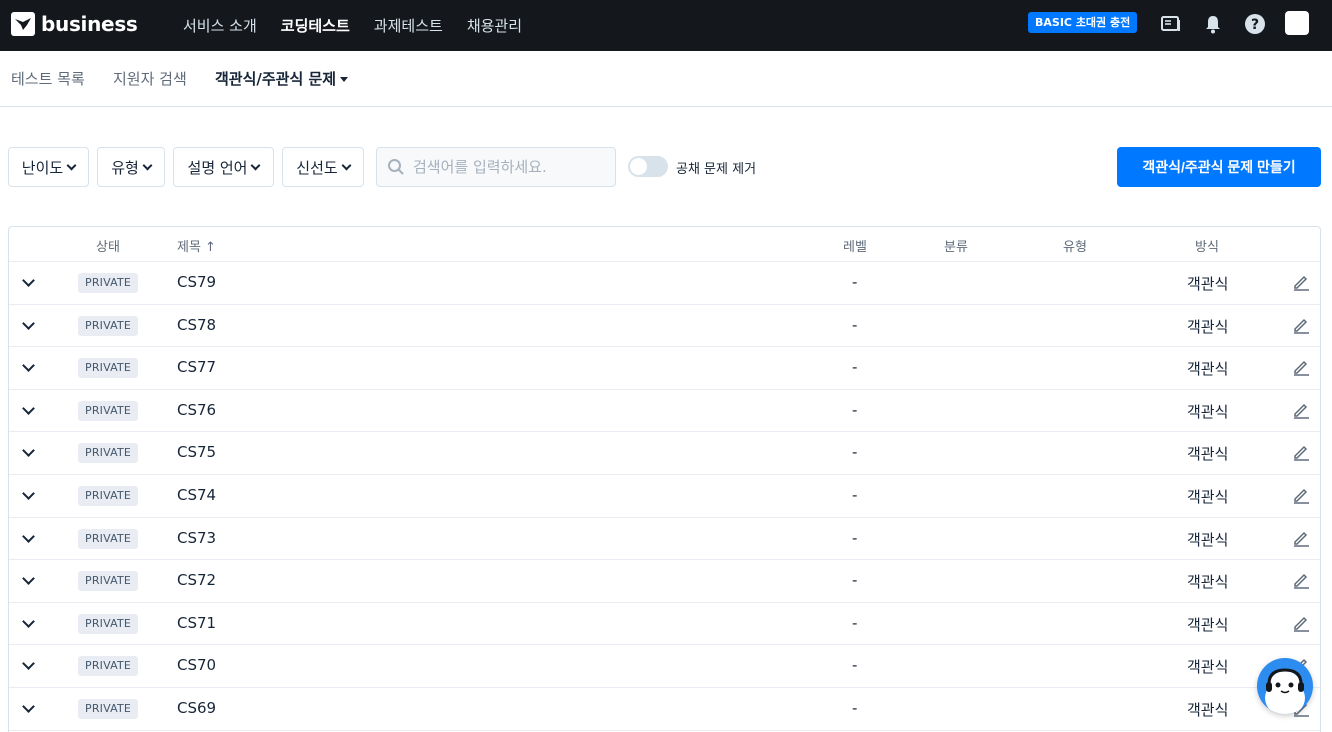 The image size is (1332, 732). I want to click on difficulty-filter: 난이도, so click(48, 167).